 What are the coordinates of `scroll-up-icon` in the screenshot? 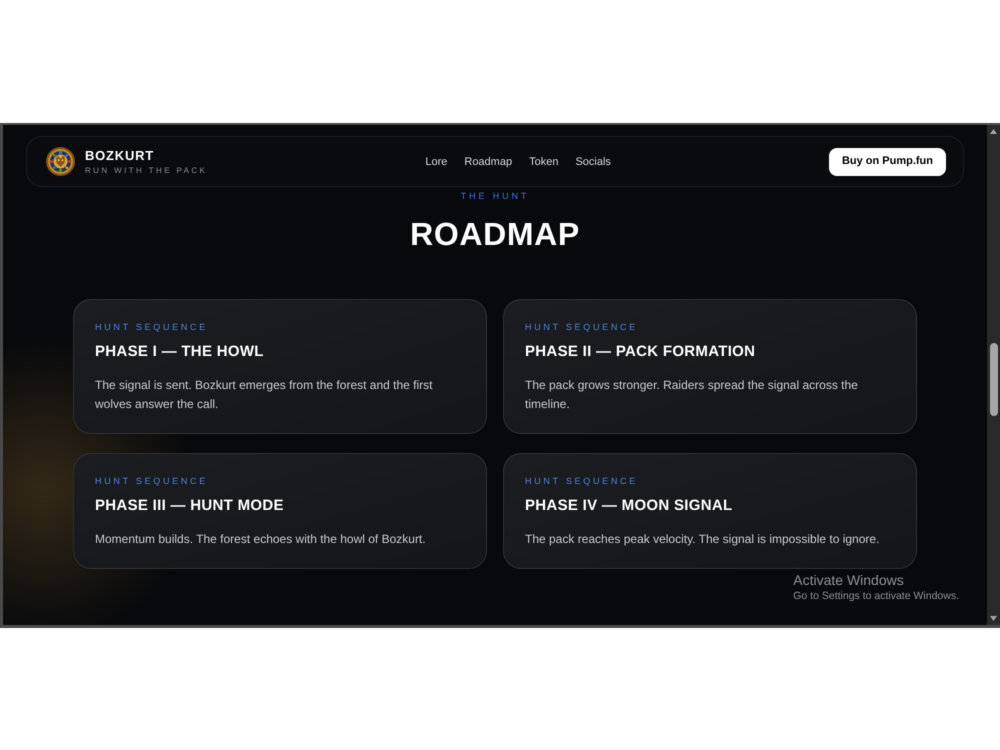 It's located at (993, 131).